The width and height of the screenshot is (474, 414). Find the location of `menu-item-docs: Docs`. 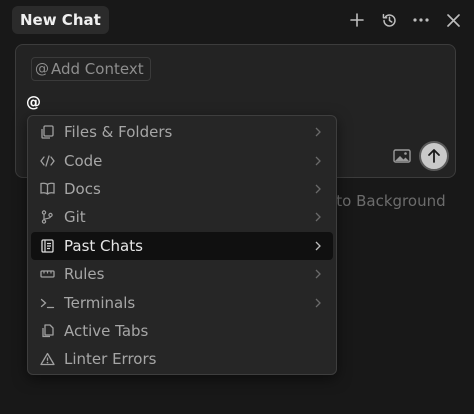

menu-item-docs: Docs is located at coordinates (182, 189).